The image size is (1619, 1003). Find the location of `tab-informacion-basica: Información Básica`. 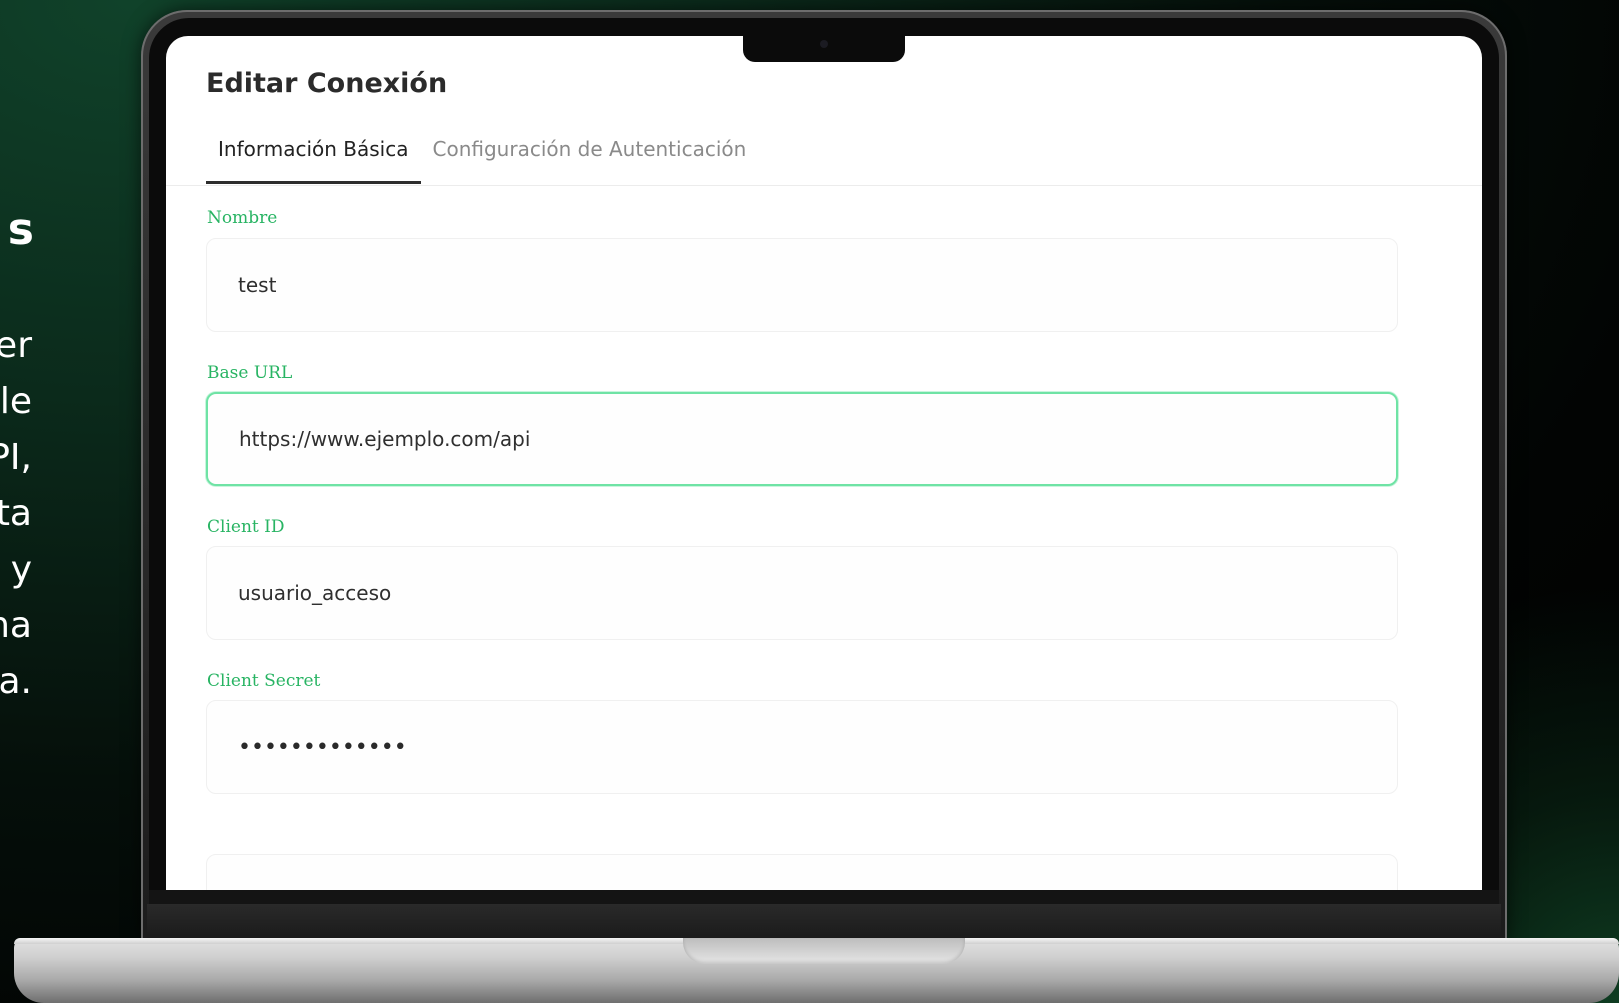

tab-informacion-basica: Información Básica is located at coordinates (313, 159).